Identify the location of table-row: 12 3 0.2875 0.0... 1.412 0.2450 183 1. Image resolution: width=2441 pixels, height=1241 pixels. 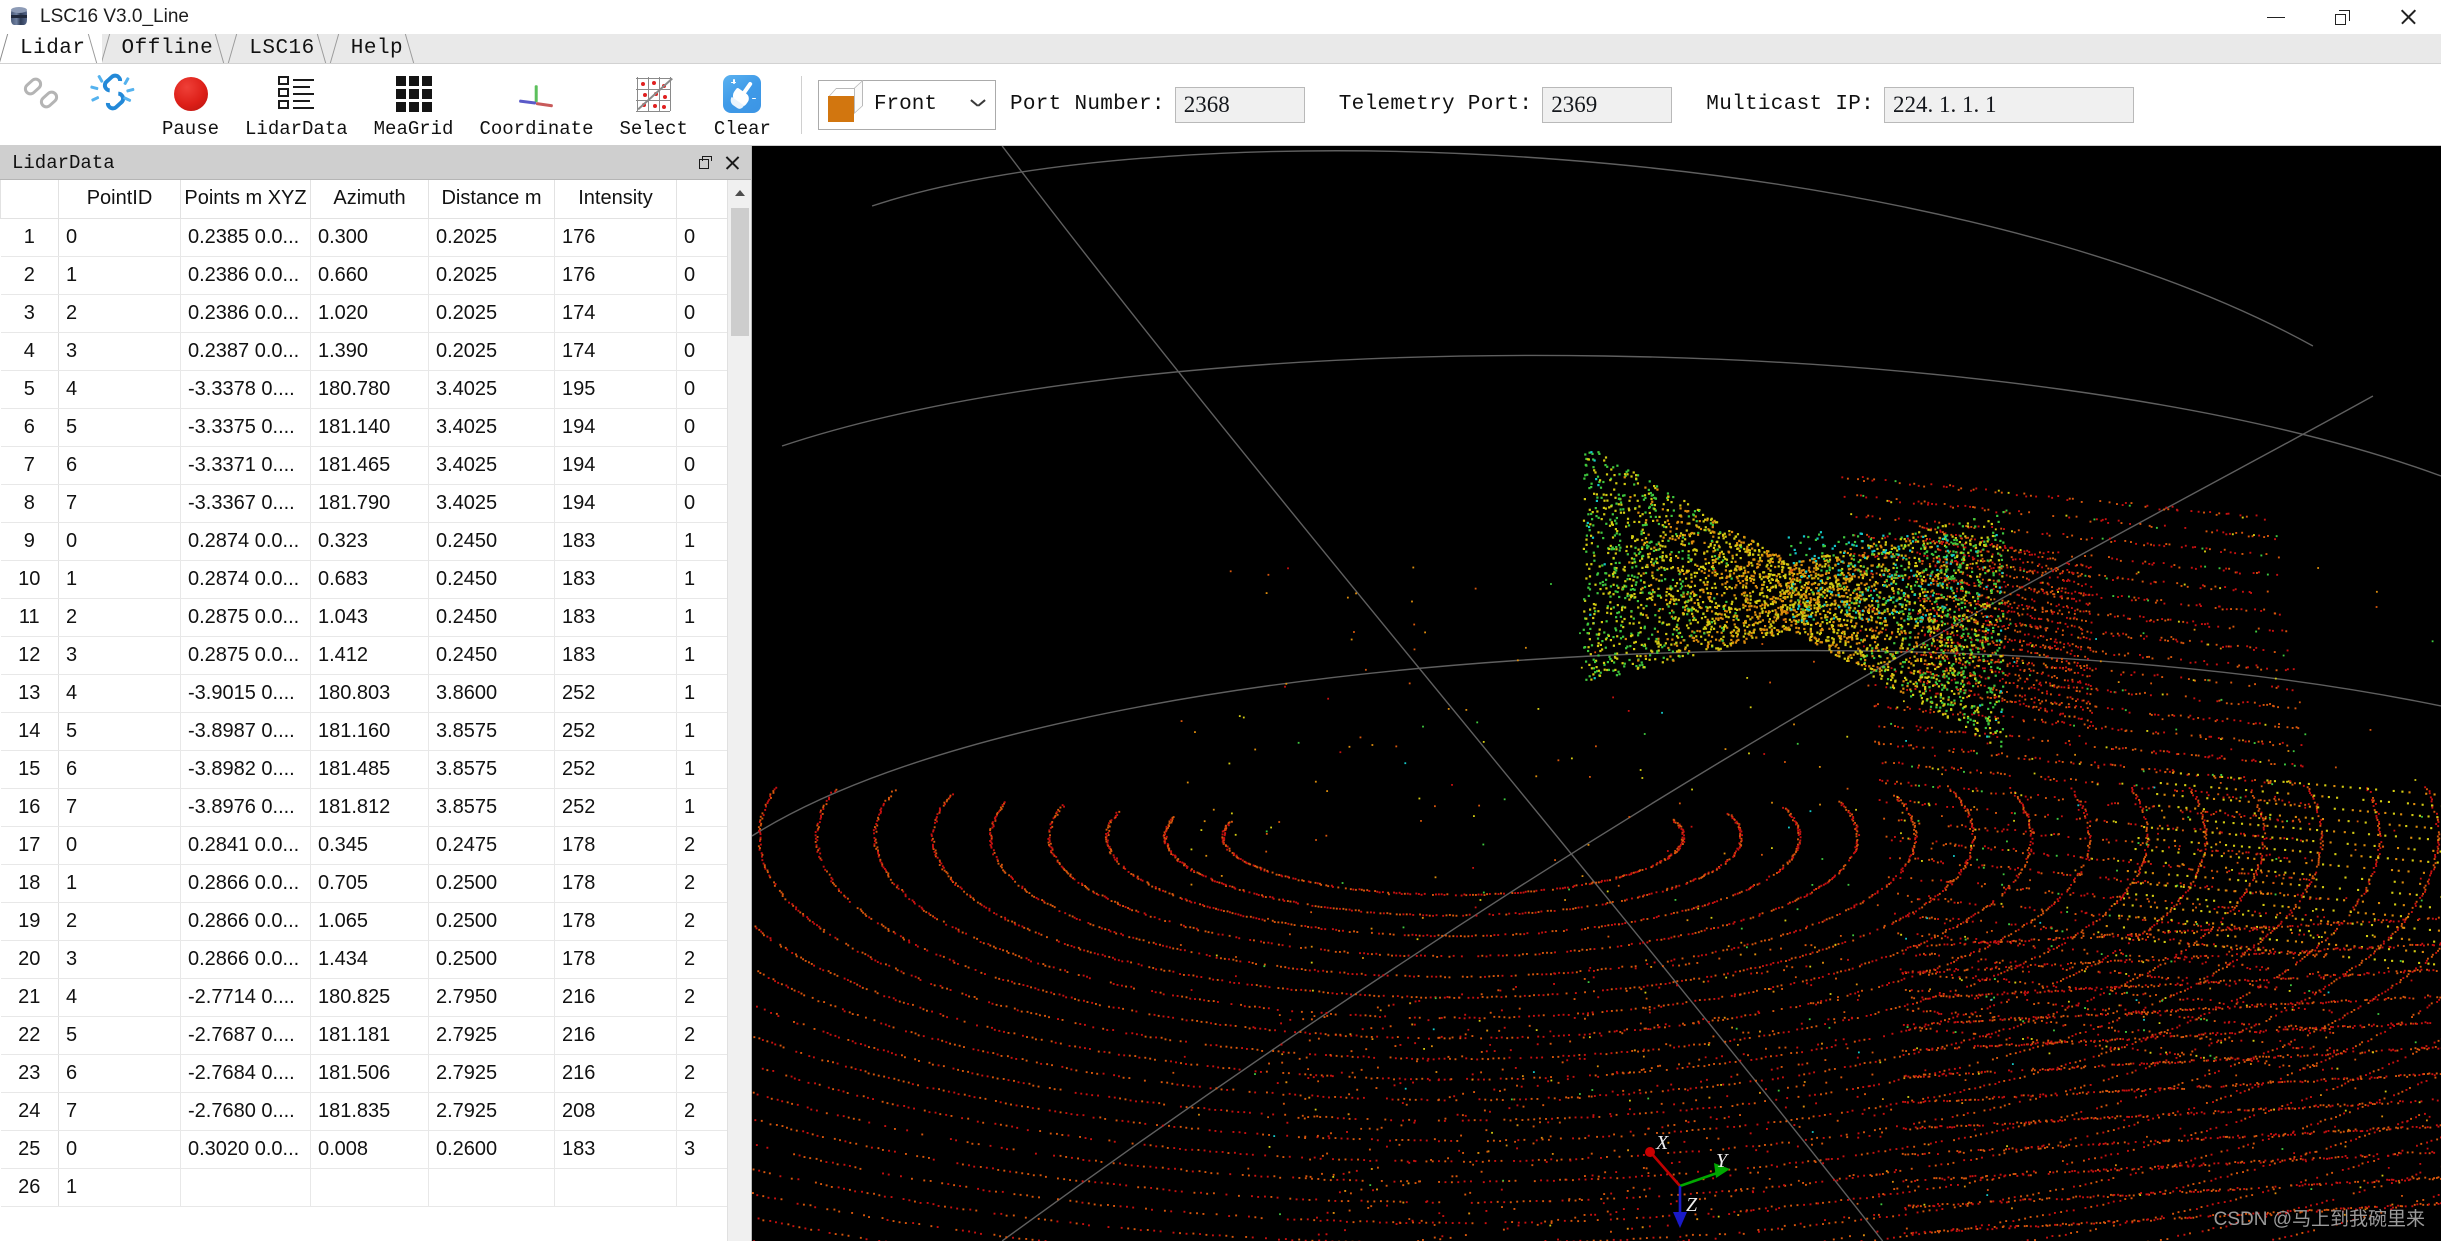
(363, 655).